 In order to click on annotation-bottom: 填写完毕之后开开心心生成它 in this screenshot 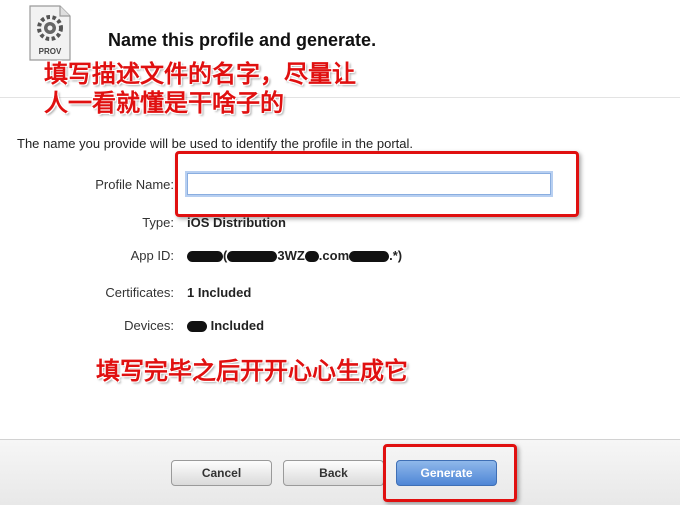, I will do `click(252, 371)`.